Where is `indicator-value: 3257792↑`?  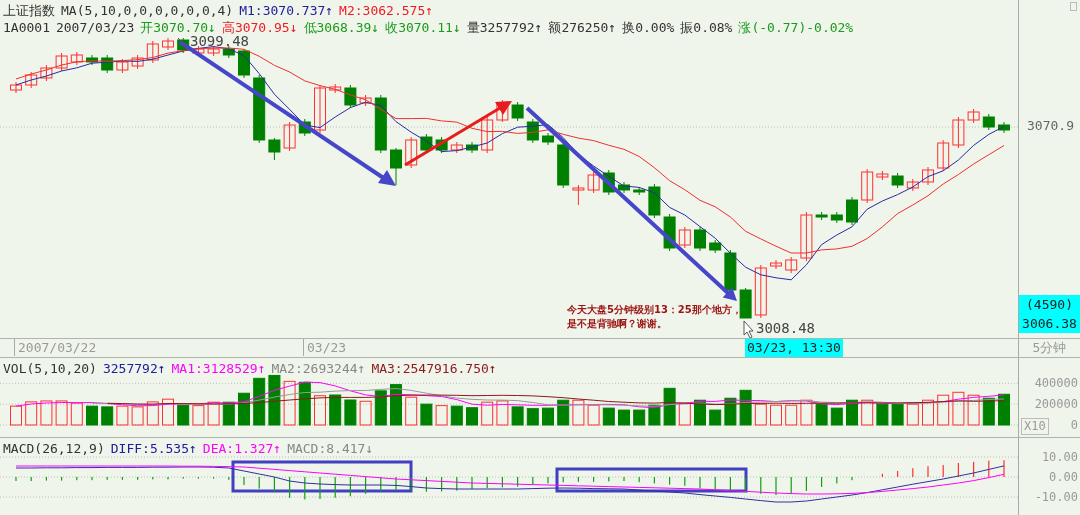
indicator-value: 3257792↑ is located at coordinates (134, 368).